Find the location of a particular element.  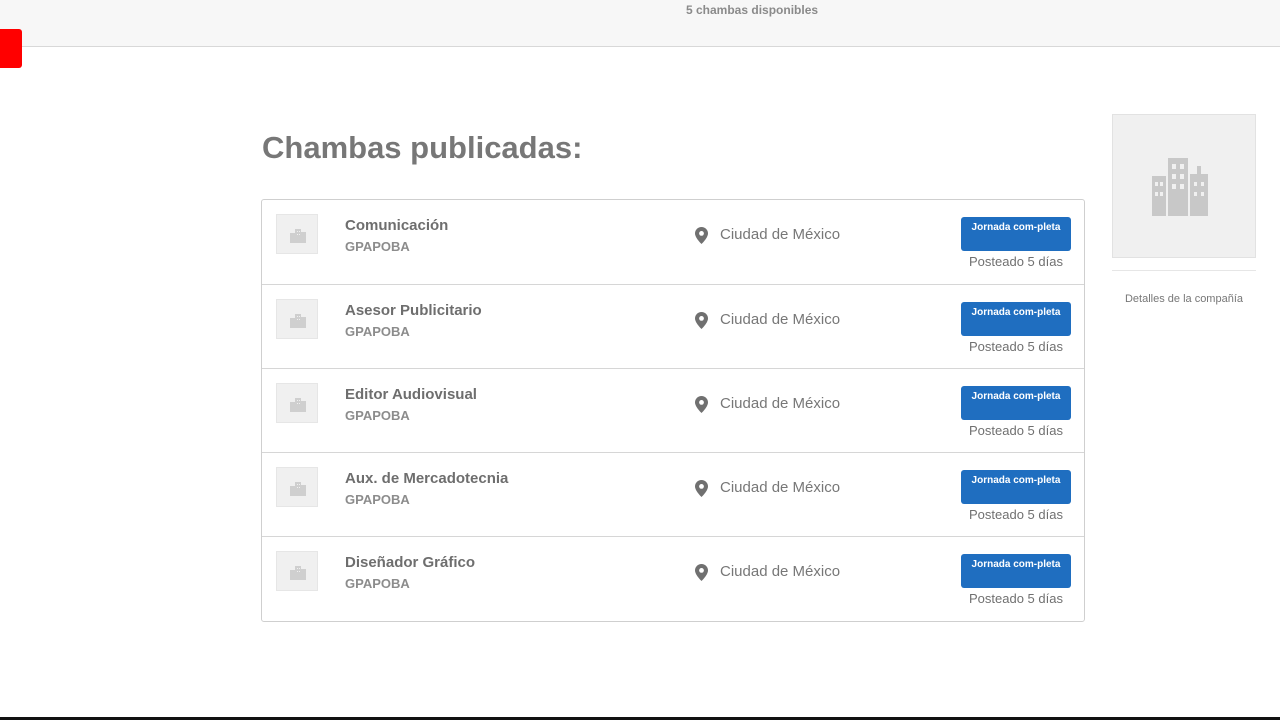

job-title: Editor Audiovisual is located at coordinates (411, 394).